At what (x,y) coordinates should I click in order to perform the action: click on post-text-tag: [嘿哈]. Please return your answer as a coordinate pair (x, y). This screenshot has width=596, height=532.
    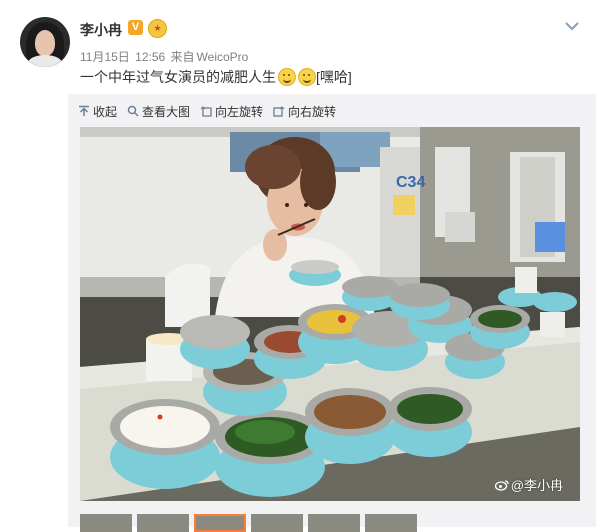
    Looking at the image, I should click on (334, 77).